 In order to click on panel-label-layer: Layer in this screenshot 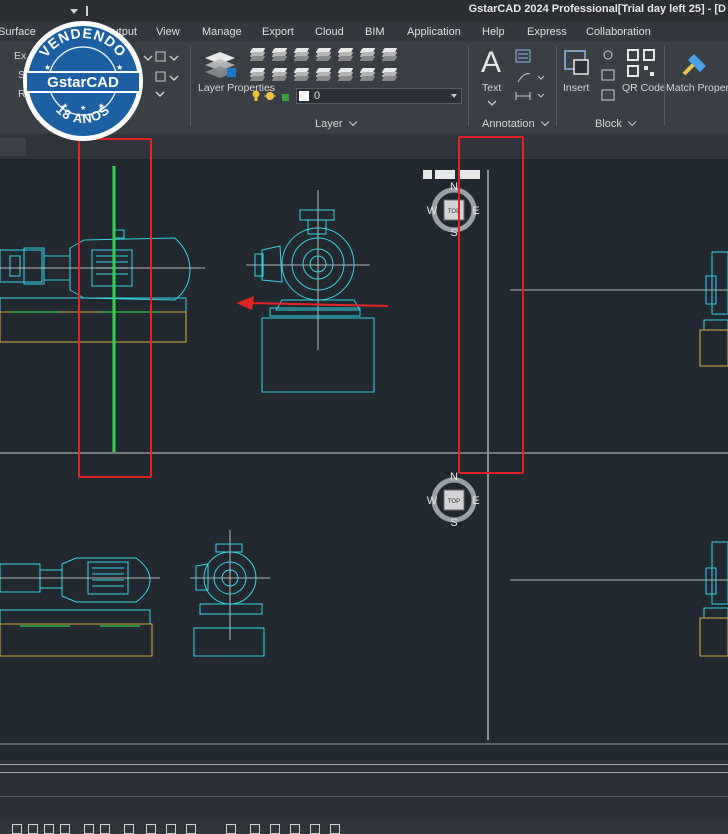, I will do `click(334, 124)`.